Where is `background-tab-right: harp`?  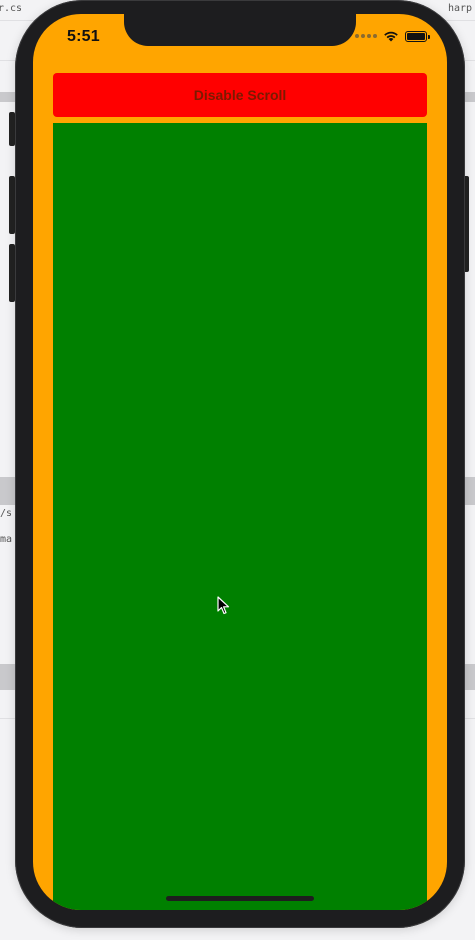 background-tab-right: harp is located at coordinates (460, 8).